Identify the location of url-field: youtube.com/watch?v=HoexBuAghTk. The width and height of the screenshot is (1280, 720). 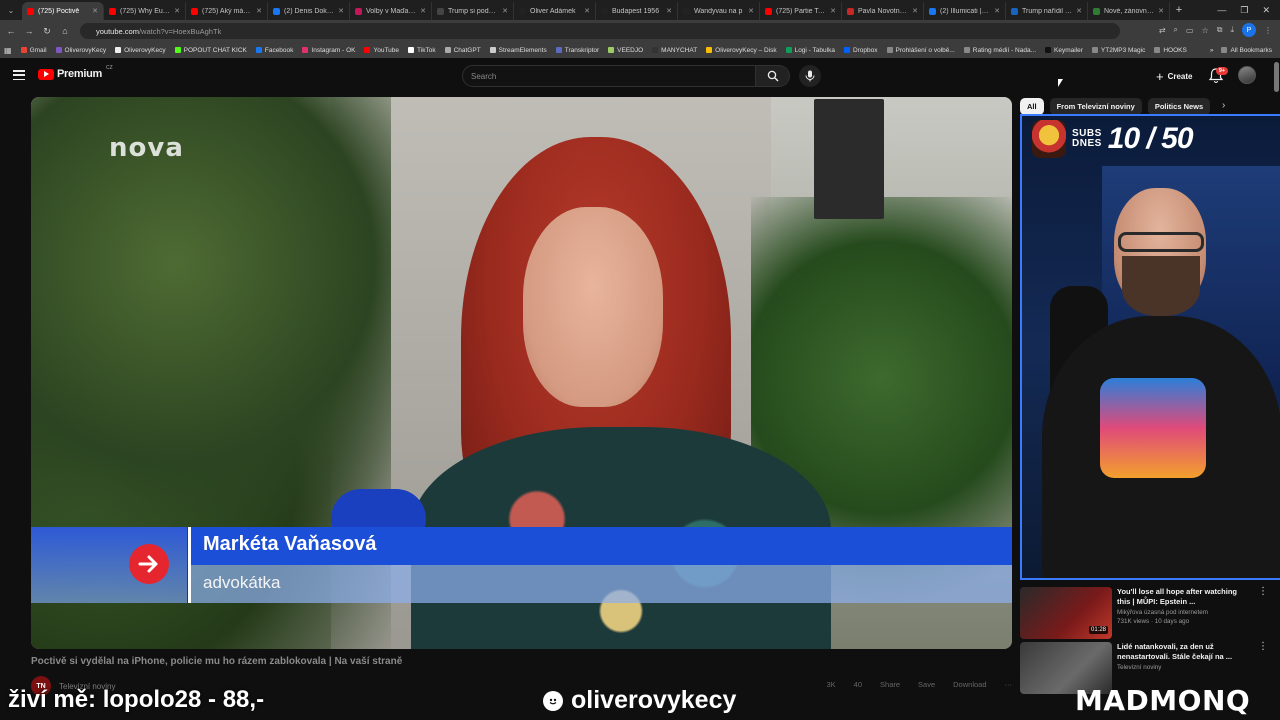
(600, 31).